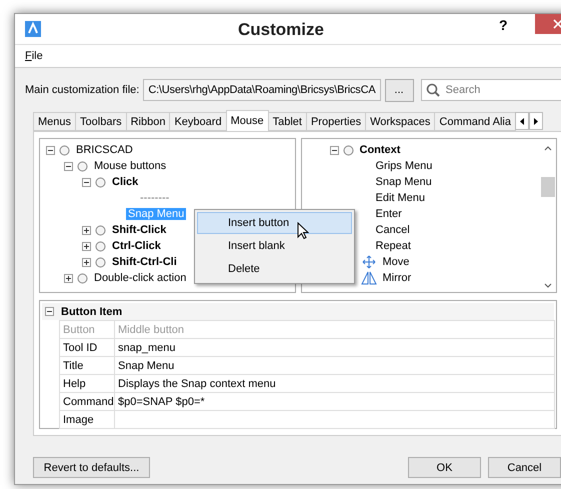  I want to click on property-name: Image, so click(87, 419).